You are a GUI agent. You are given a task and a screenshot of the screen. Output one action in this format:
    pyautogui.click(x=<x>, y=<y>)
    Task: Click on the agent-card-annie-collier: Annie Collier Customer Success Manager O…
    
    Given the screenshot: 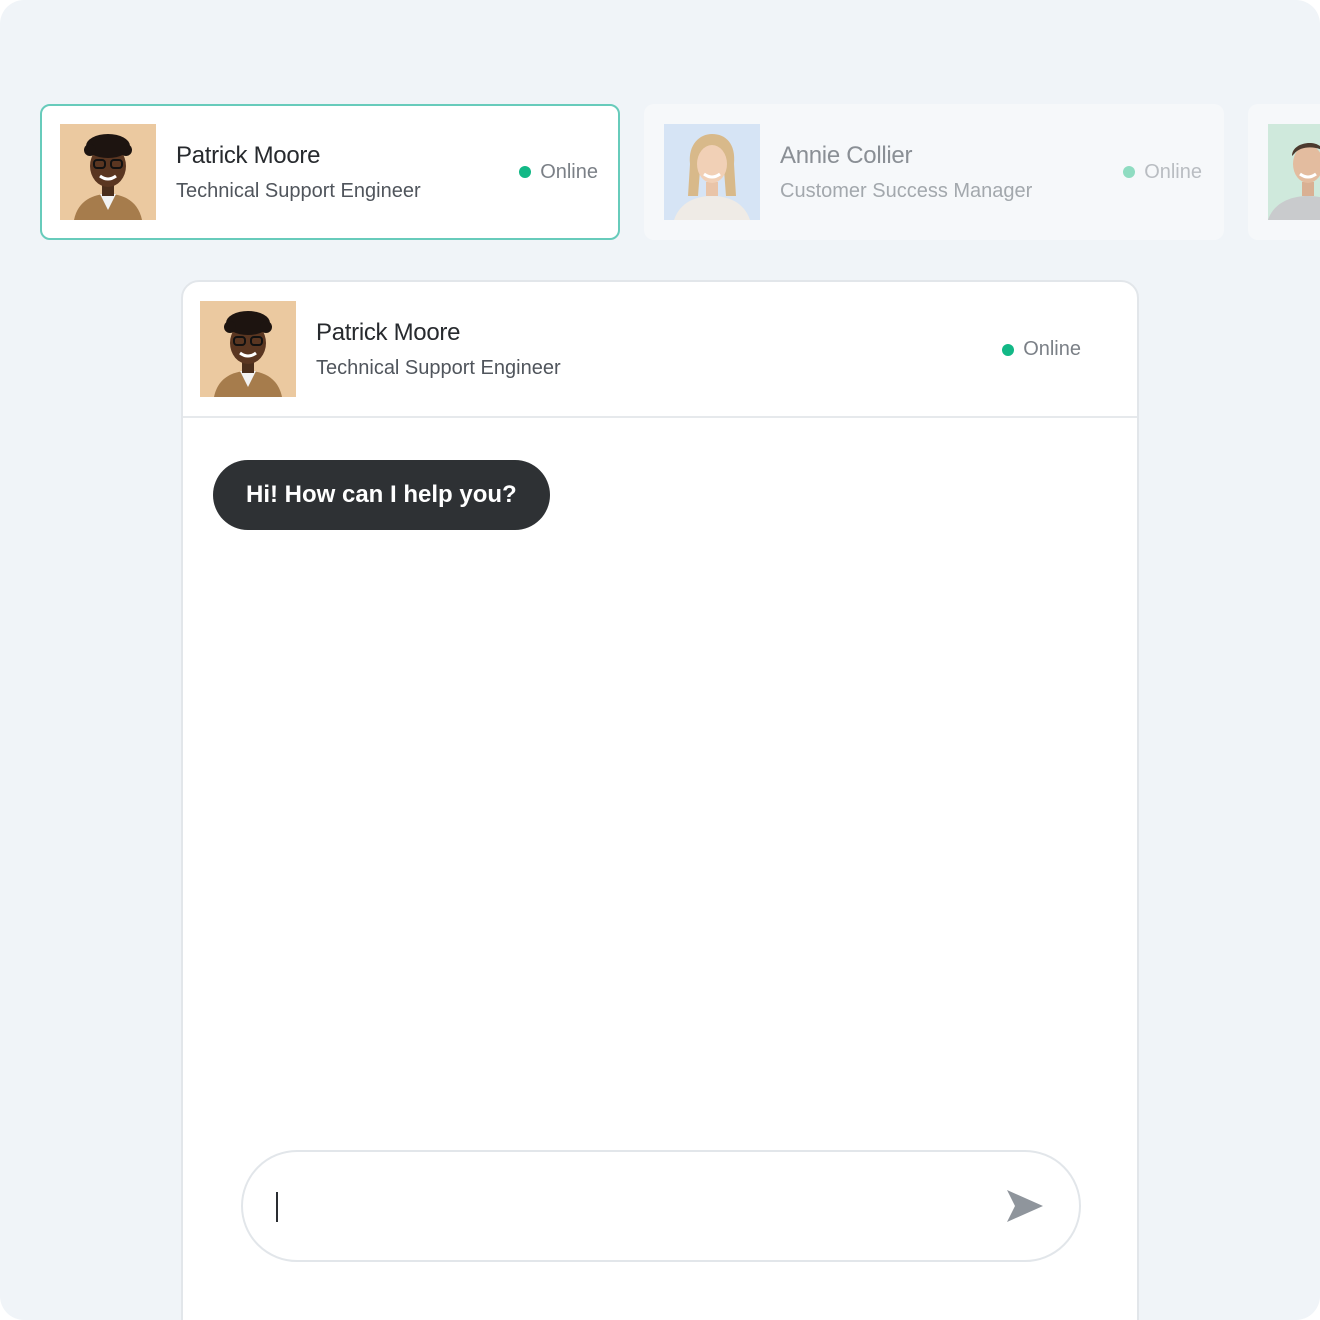 What is the action you would take?
    pyautogui.click(x=934, y=172)
    